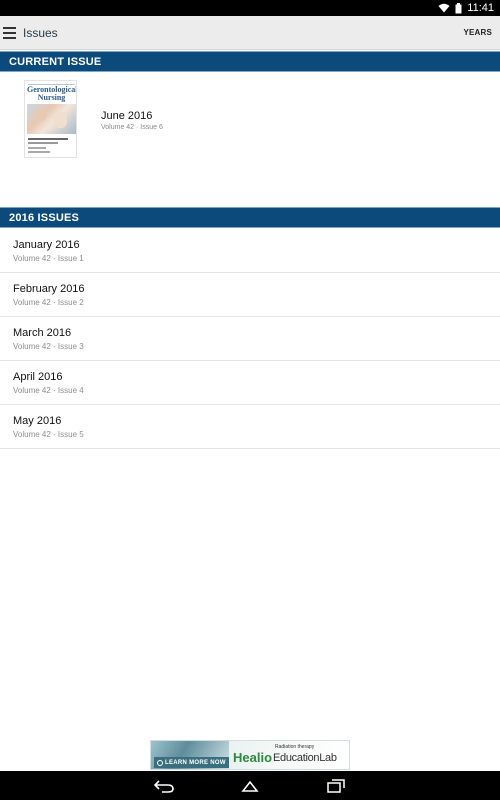 This screenshot has height=800, width=500. What do you see at coordinates (250, 217) in the screenshot?
I see `year-issues-header: 2016 ISSUES` at bounding box center [250, 217].